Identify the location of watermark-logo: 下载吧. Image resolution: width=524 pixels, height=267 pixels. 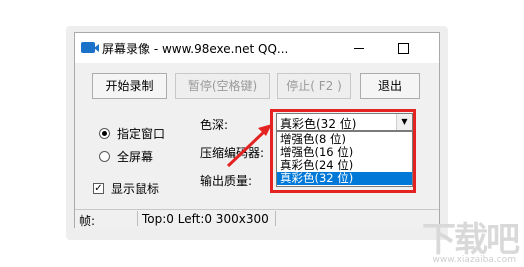
(471, 240).